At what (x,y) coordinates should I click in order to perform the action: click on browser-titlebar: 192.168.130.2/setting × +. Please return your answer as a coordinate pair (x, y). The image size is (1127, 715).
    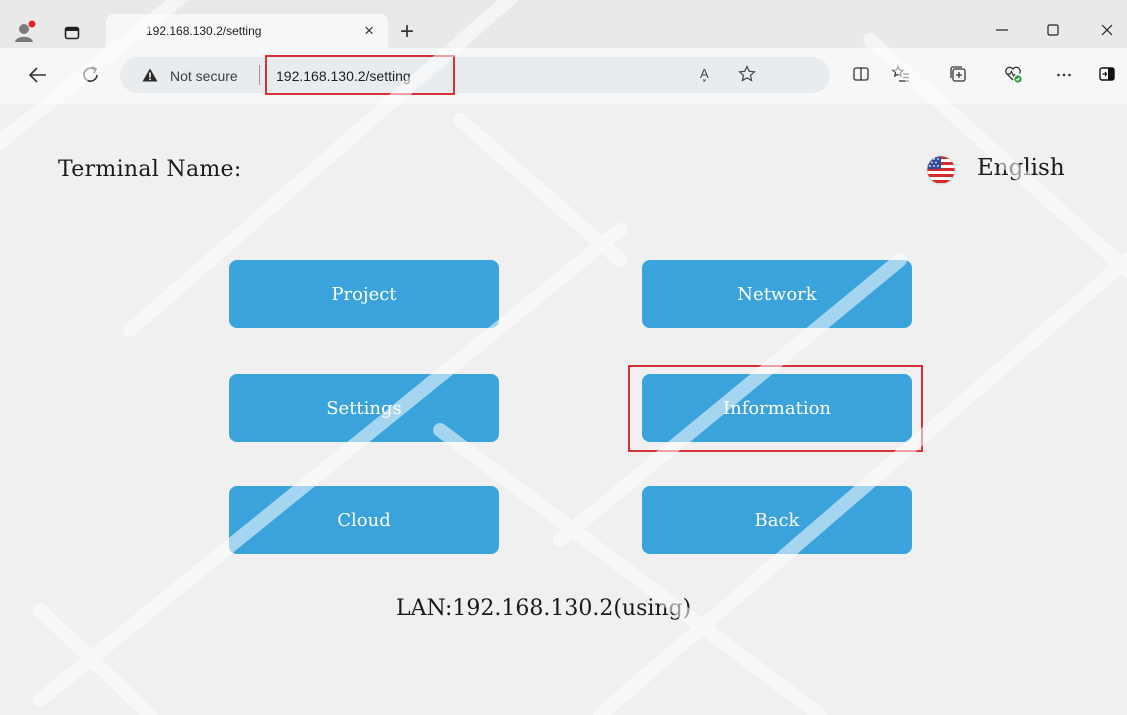
    Looking at the image, I should click on (563, 24).